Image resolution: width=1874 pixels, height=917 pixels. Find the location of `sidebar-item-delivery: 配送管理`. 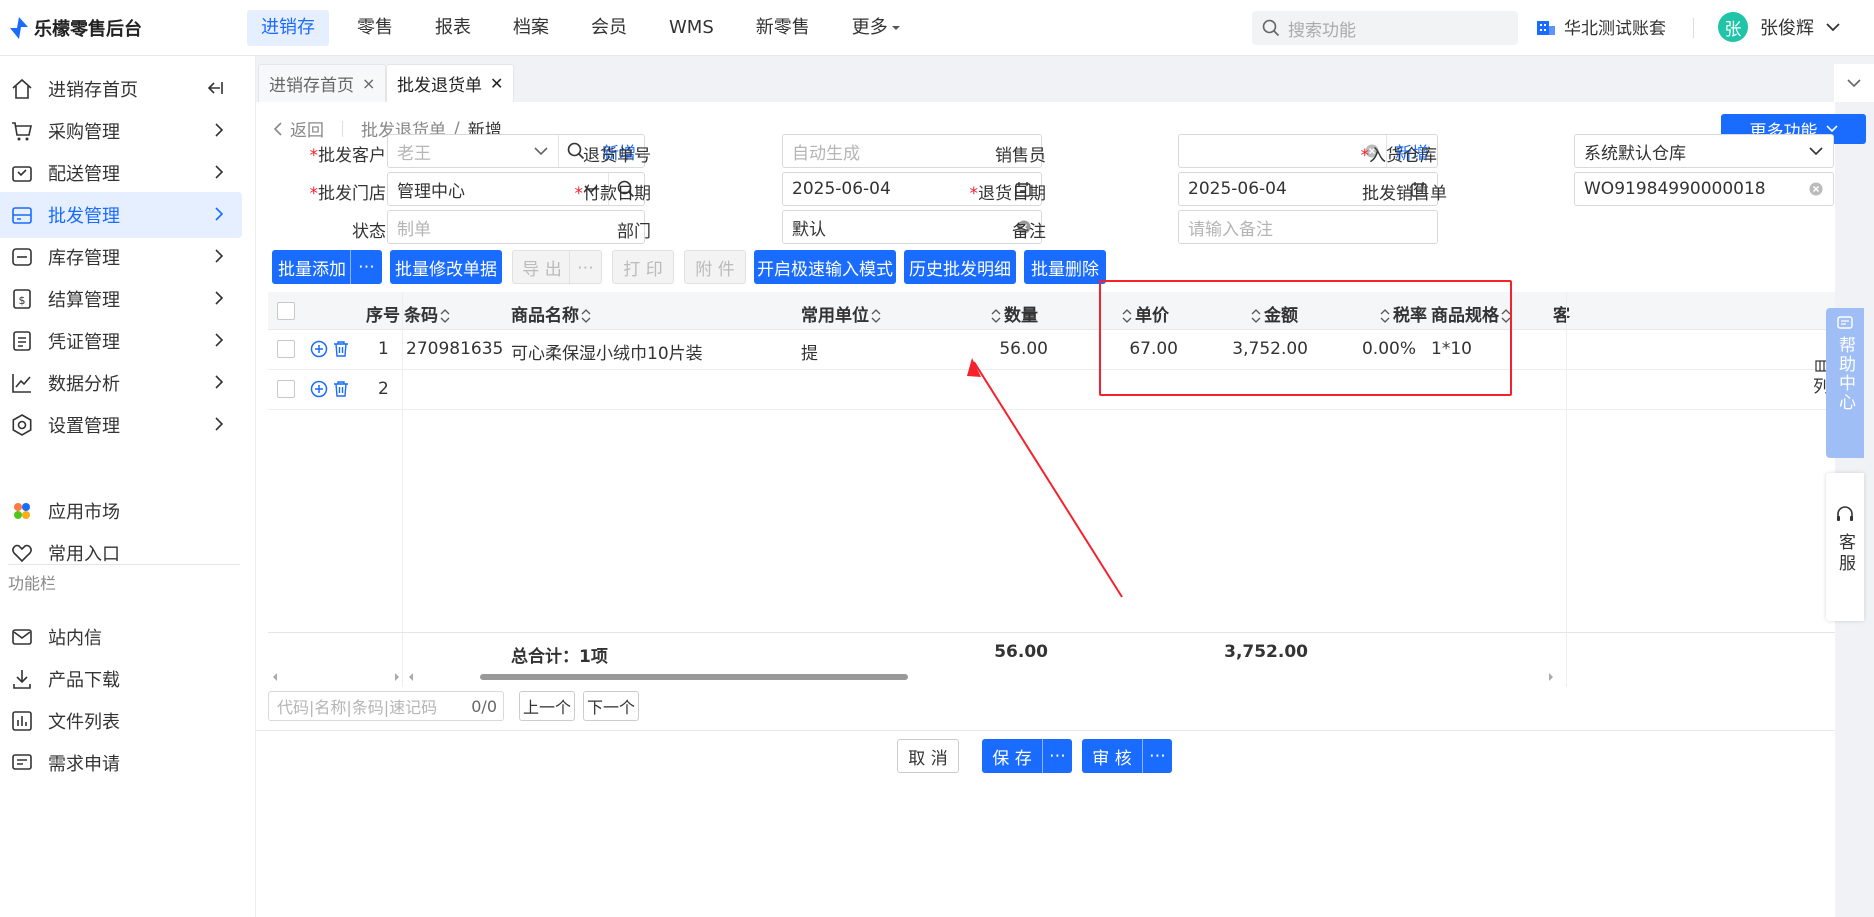

sidebar-item-delivery: 配送管理 is located at coordinates (121, 173).